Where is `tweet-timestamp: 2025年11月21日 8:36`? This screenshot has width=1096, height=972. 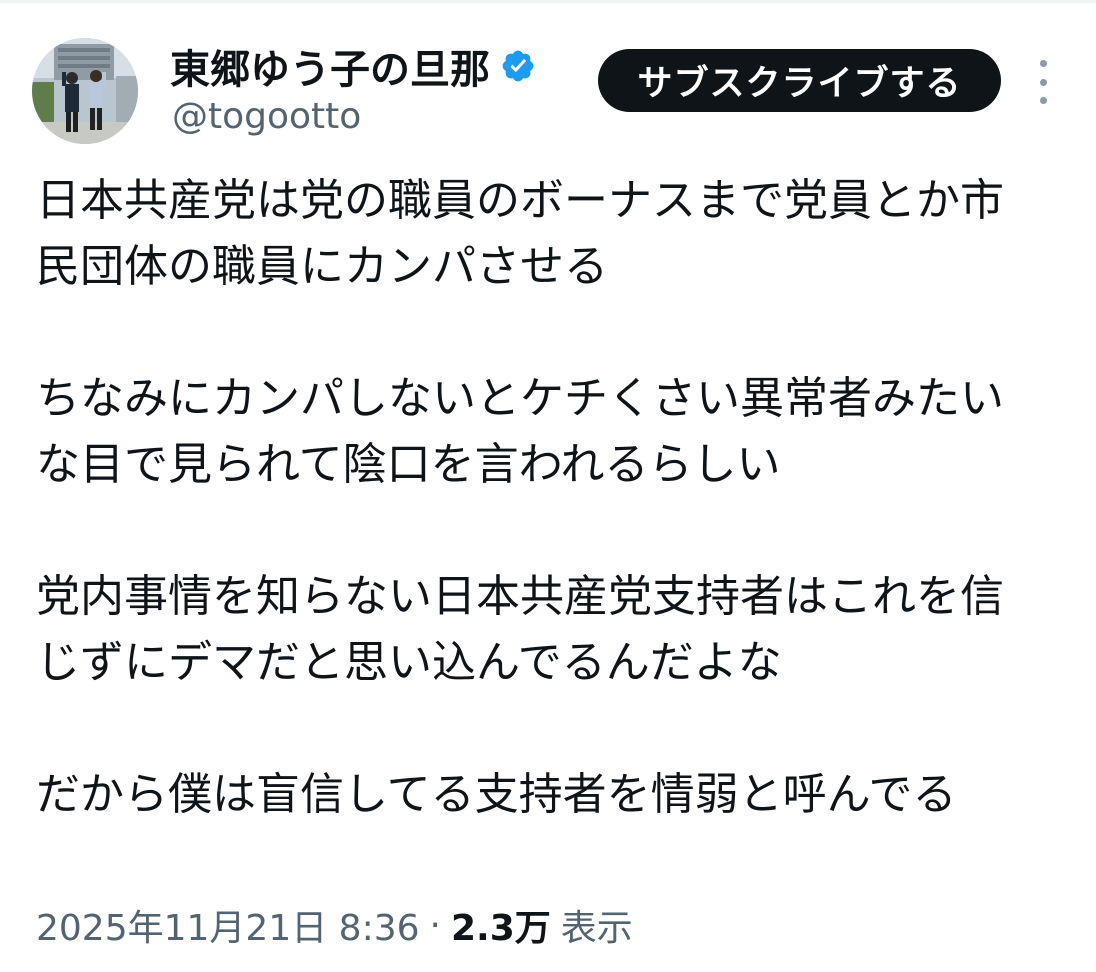 tweet-timestamp: 2025年11月21日 8:36 is located at coordinates (228, 925).